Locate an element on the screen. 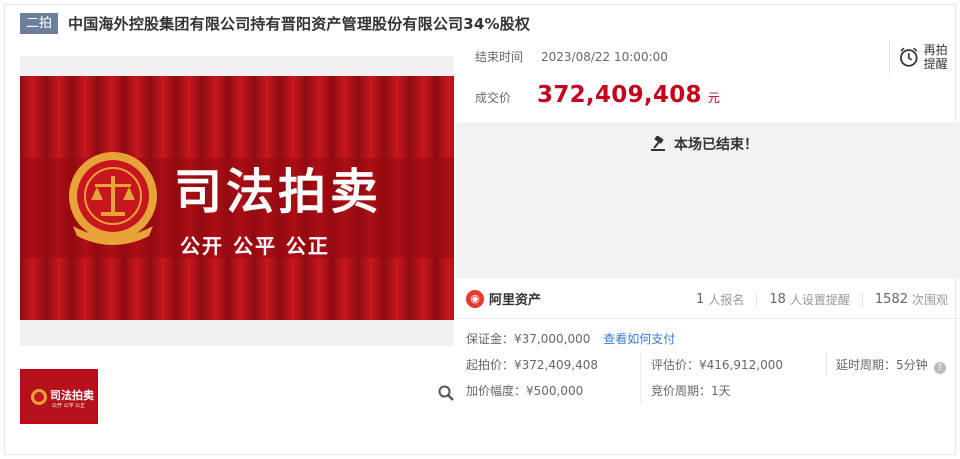 The height and width of the screenshot is (459, 960). magnify-icon is located at coordinates (446, 393).